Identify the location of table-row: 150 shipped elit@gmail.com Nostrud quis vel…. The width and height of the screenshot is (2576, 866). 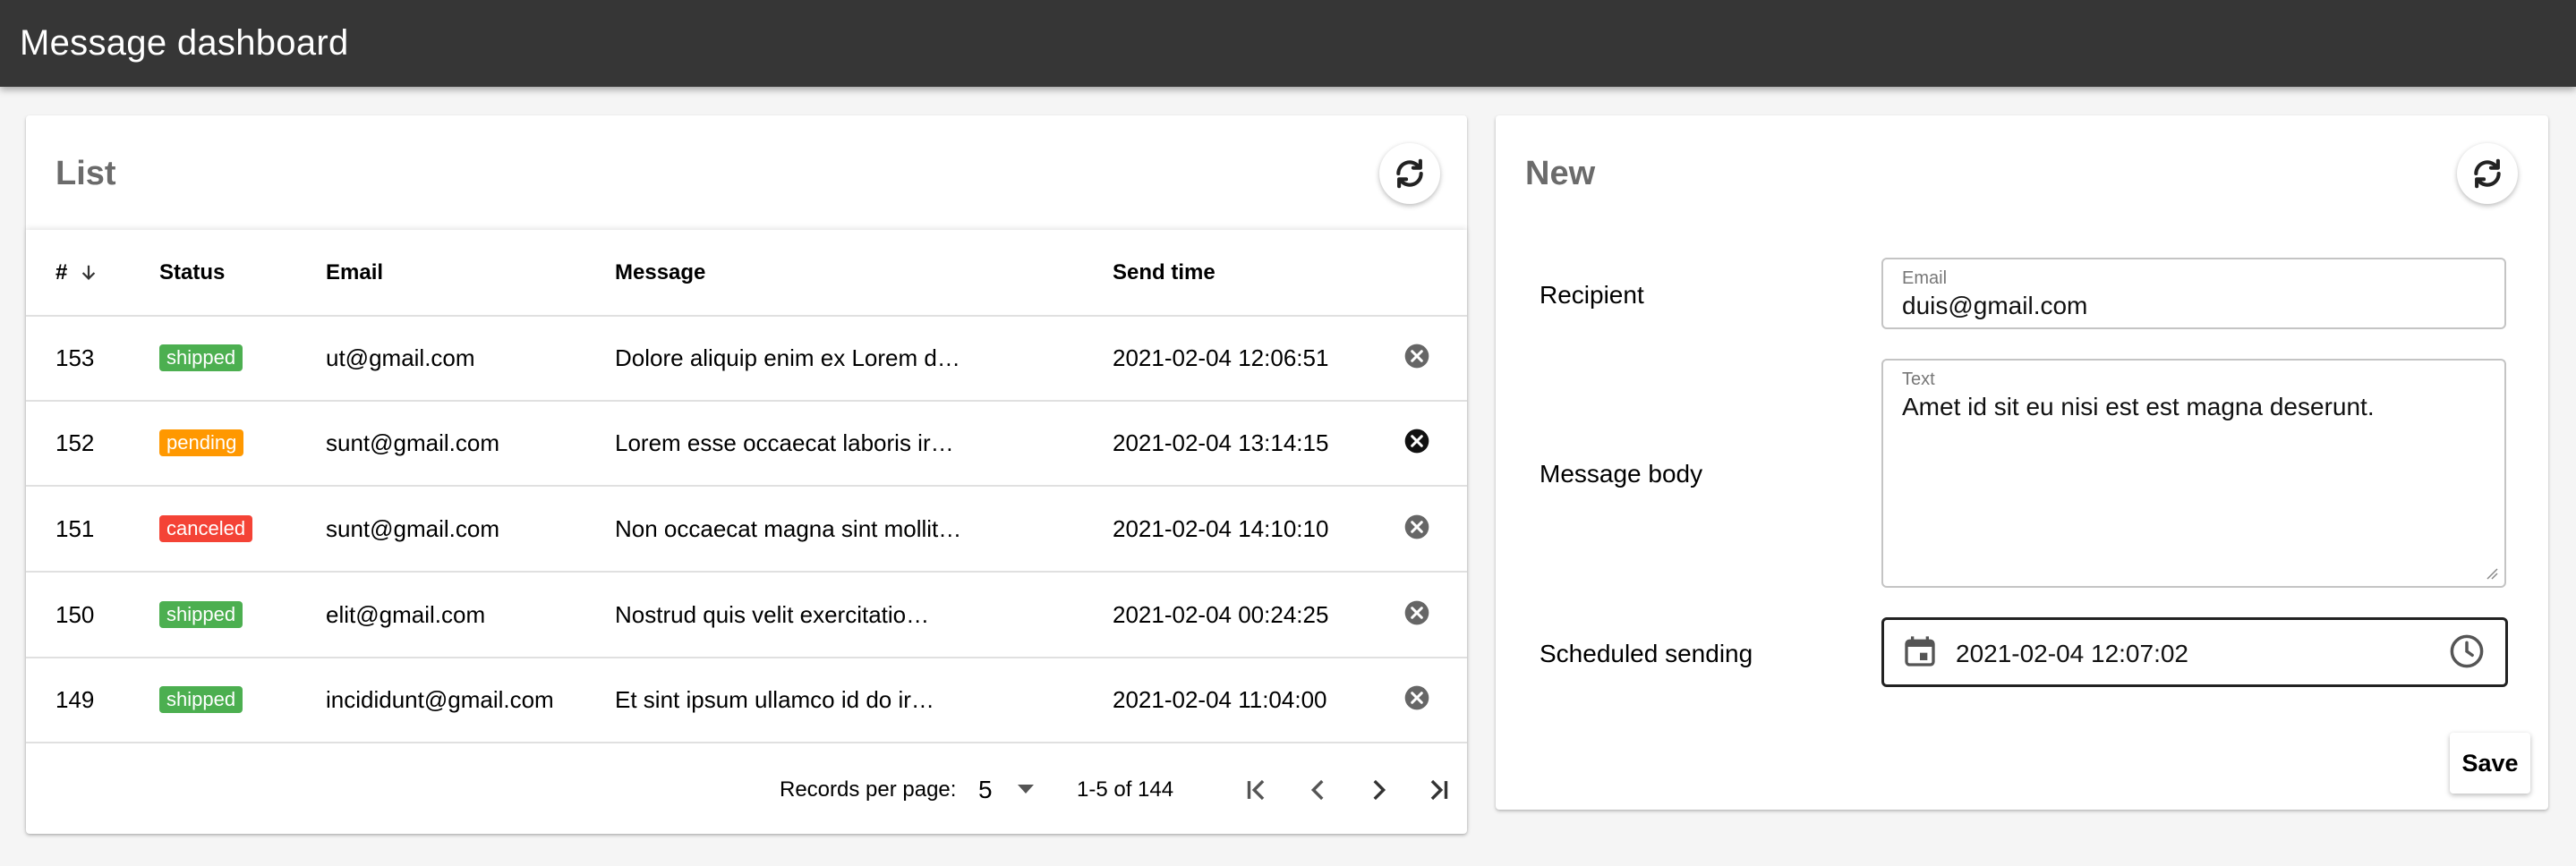
(746, 615).